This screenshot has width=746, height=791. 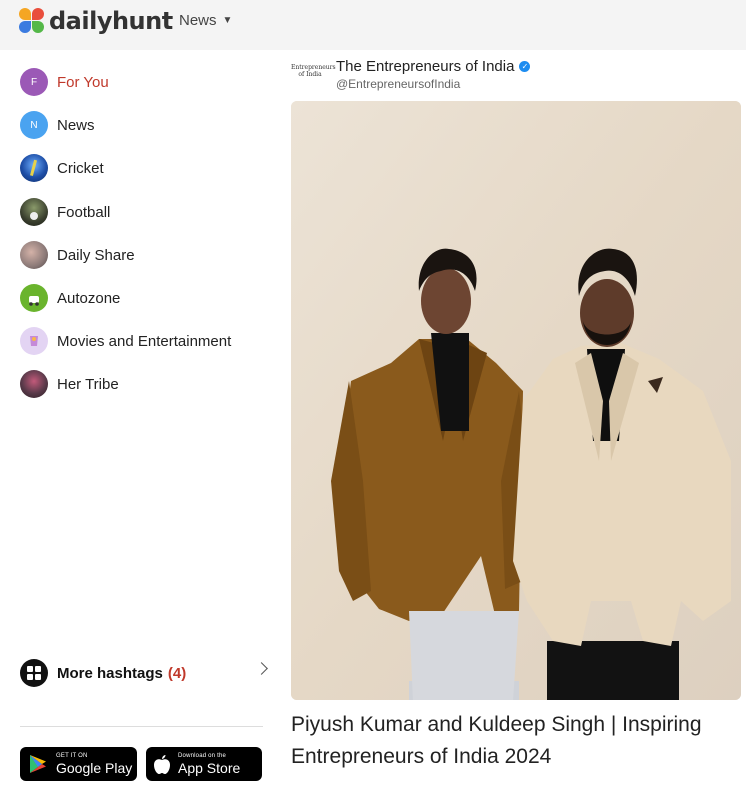 I want to click on more-hashtags-label: More hashtags, so click(x=110, y=673).